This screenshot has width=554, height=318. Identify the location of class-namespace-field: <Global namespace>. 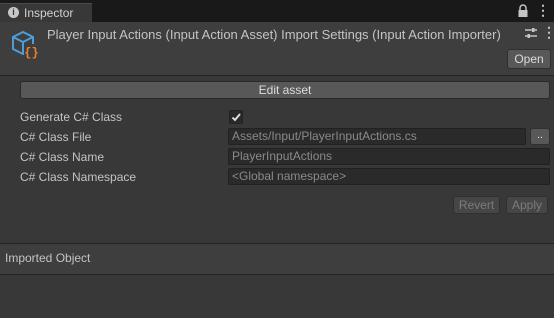
(389, 176).